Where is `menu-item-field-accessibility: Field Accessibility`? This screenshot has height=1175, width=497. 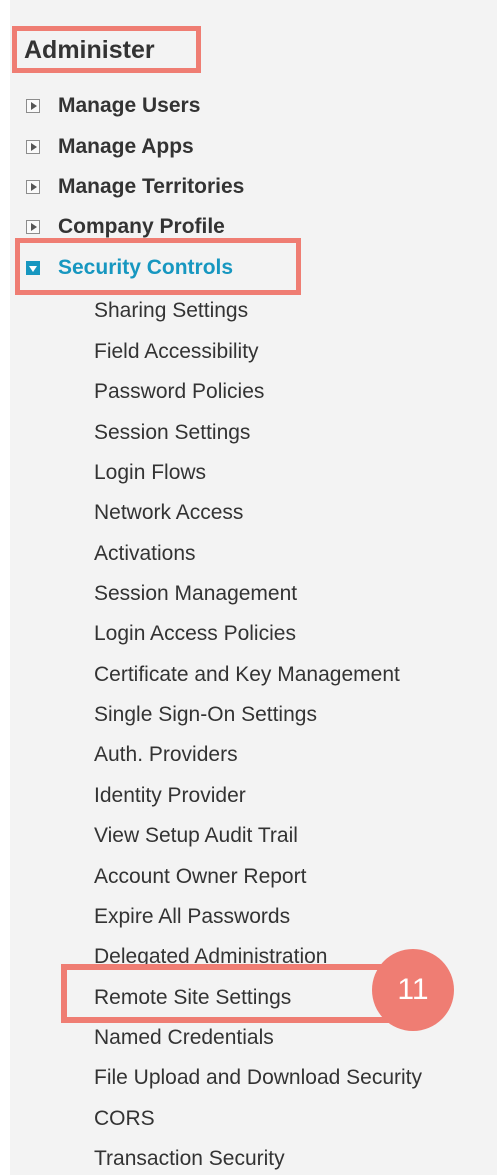
menu-item-field-accessibility: Field Accessibility is located at coordinates (176, 352).